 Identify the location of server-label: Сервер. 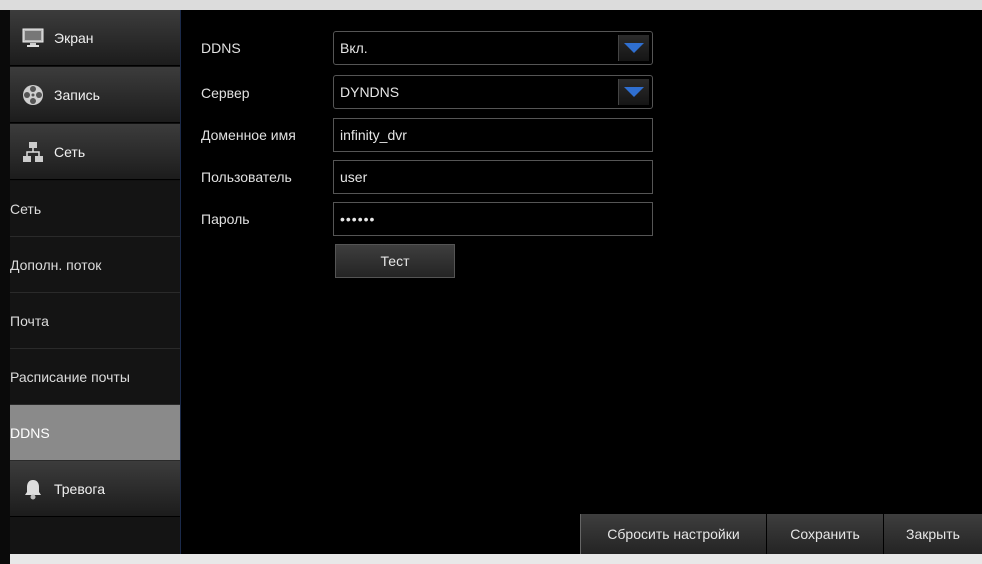
(225, 93).